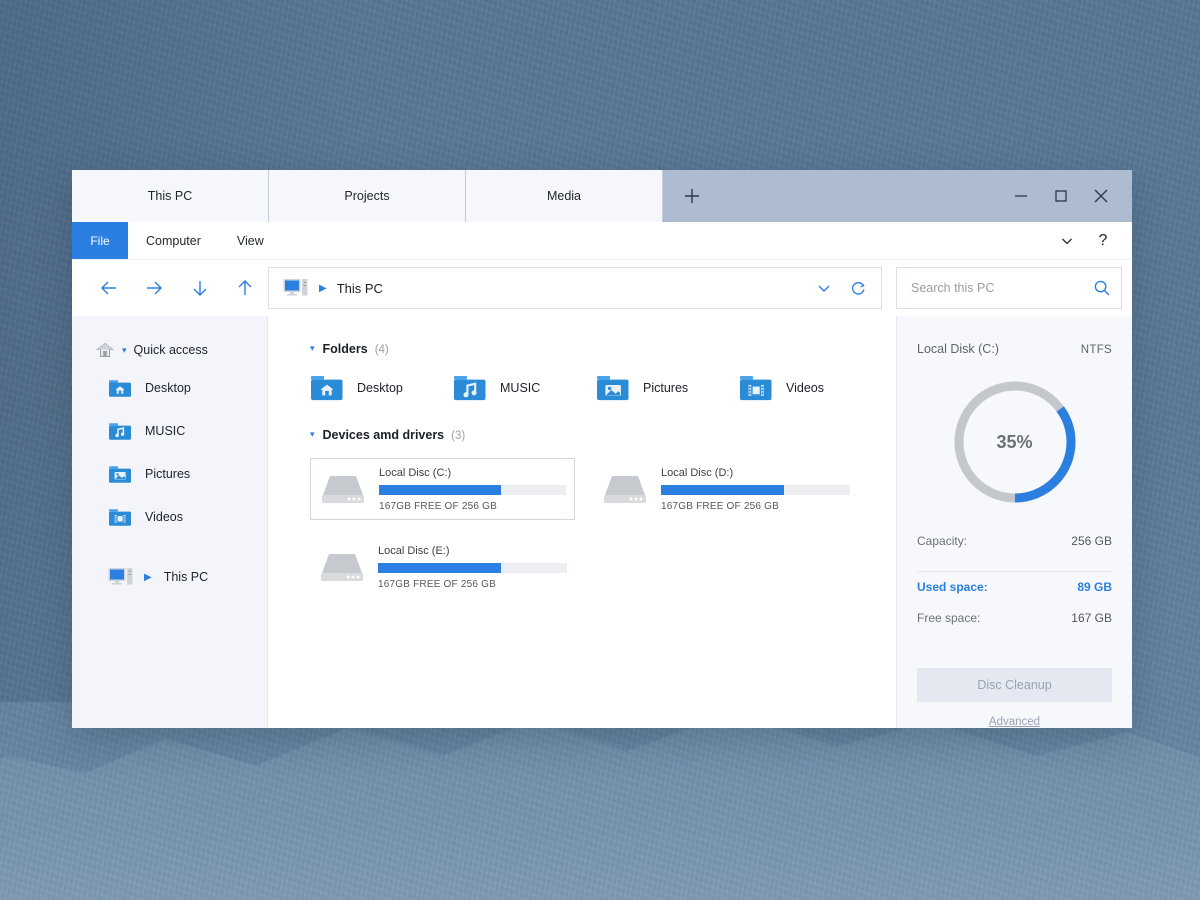 This screenshot has height=900, width=1200. What do you see at coordinates (105, 349) in the screenshot?
I see `home-pin-icon` at bounding box center [105, 349].